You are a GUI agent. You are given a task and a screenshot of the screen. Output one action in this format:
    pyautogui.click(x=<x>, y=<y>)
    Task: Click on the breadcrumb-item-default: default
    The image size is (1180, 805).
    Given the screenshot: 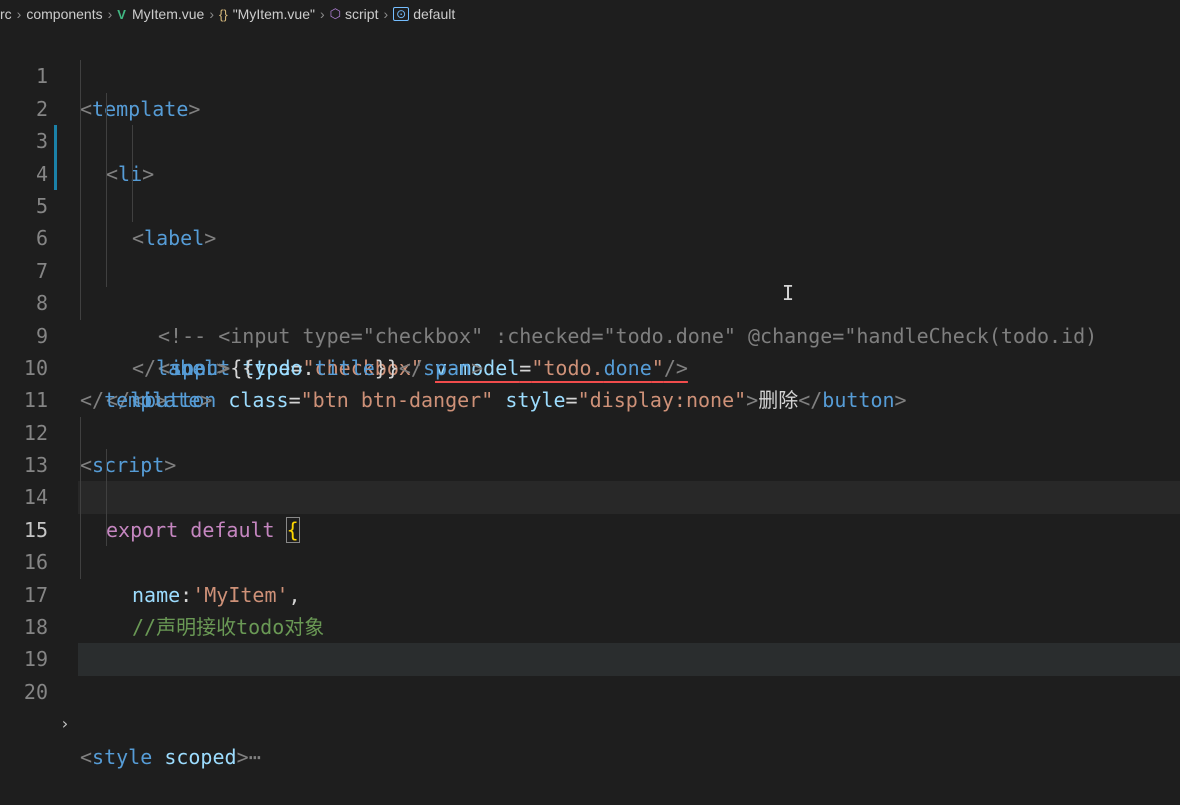 What is the action you would take?
    pyautogui.click(x=434, y=14)
    